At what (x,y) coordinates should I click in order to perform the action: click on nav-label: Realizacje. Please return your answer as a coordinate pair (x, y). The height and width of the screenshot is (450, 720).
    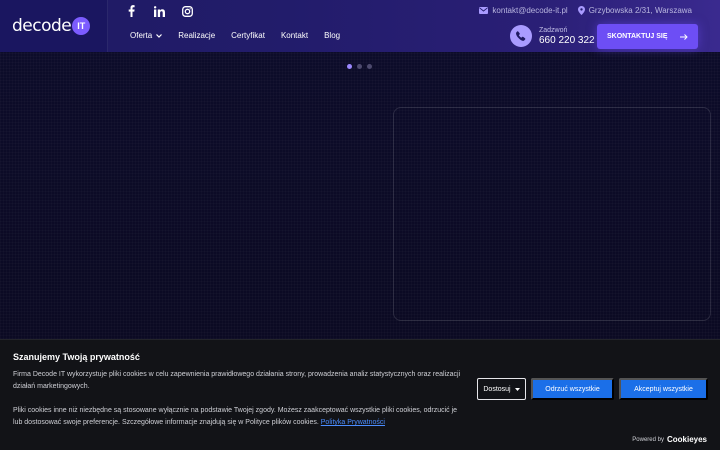
    Looking at the image, I should click on (197, 35).